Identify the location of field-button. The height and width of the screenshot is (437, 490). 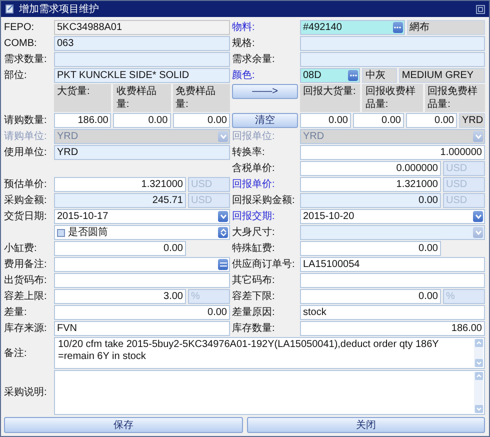
(223, 264).